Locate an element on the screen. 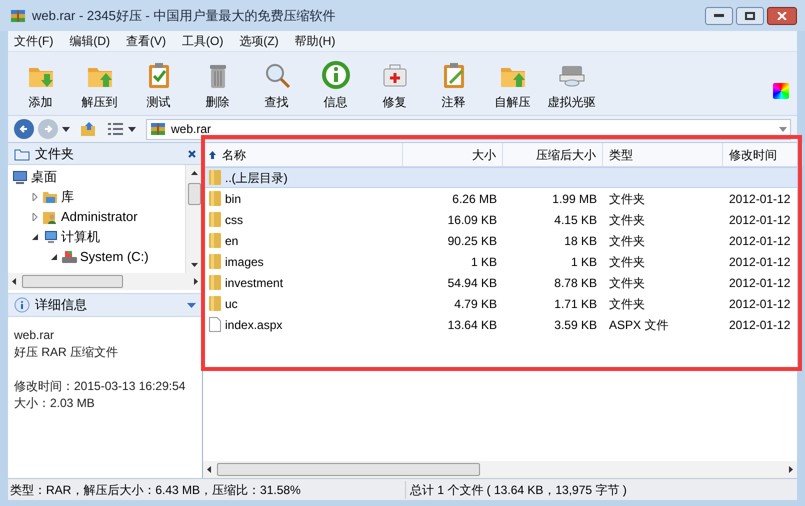 The height and width of the screenshot is (506, 805). monitor-icon is located at coordinates (20, 177).